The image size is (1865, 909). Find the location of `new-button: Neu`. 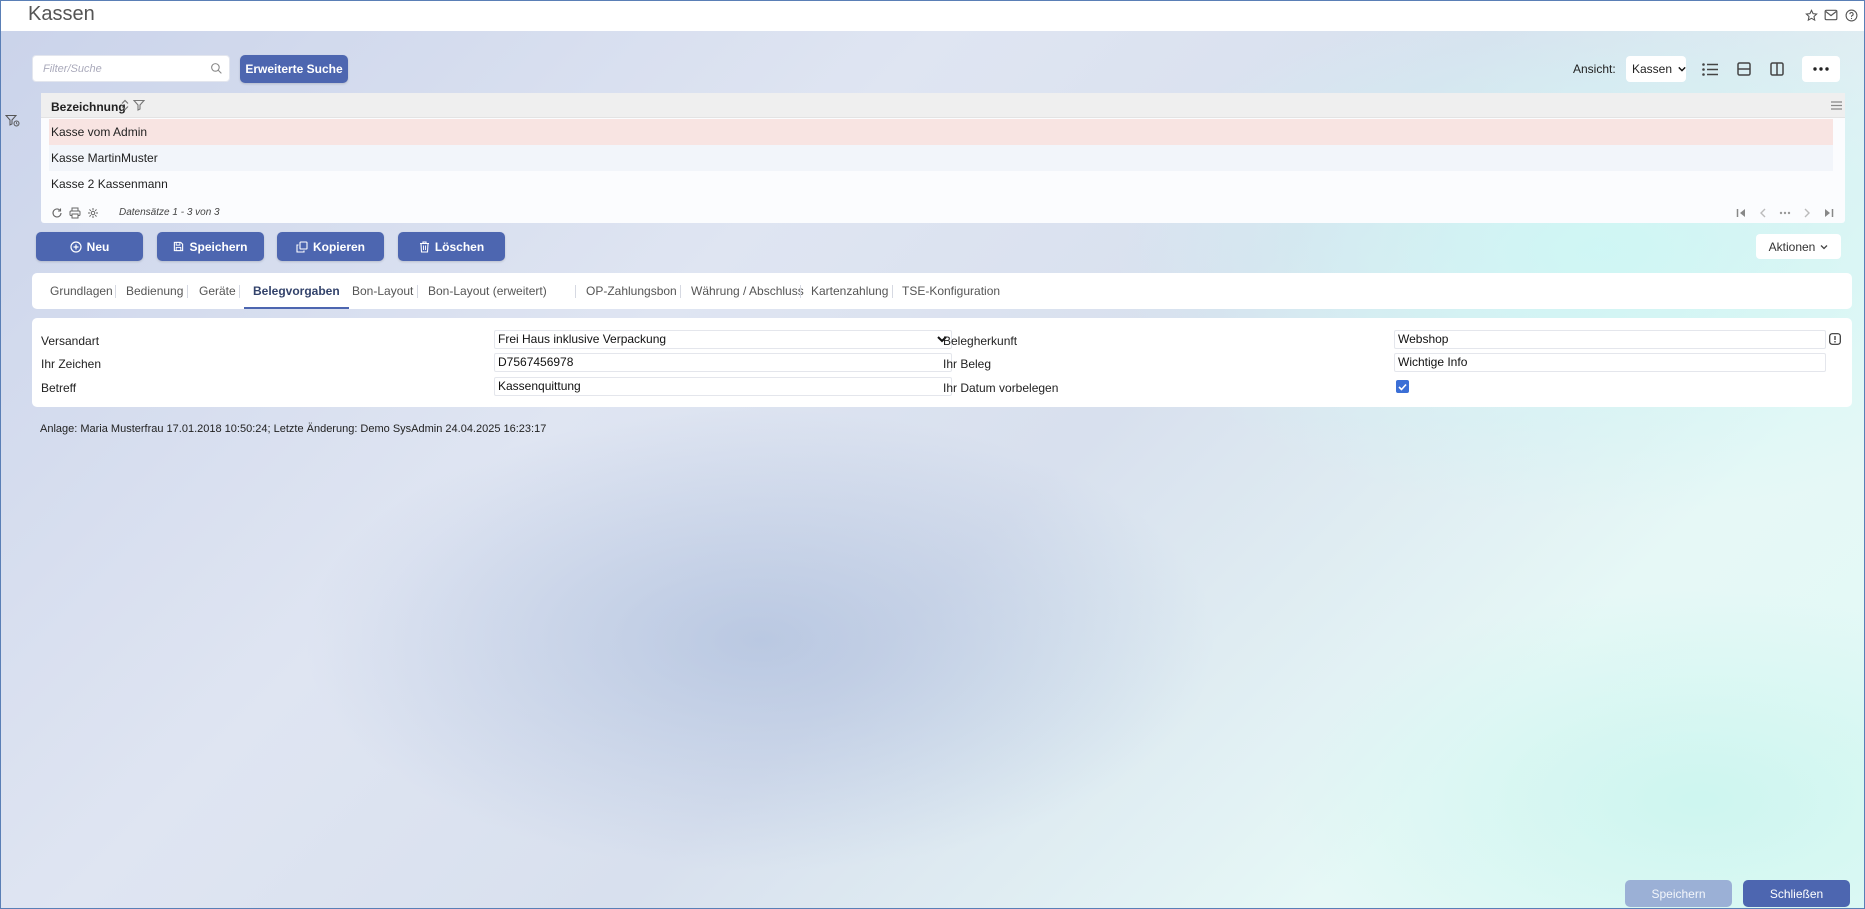

new-button: Neu is located at coordinates (89, 246).